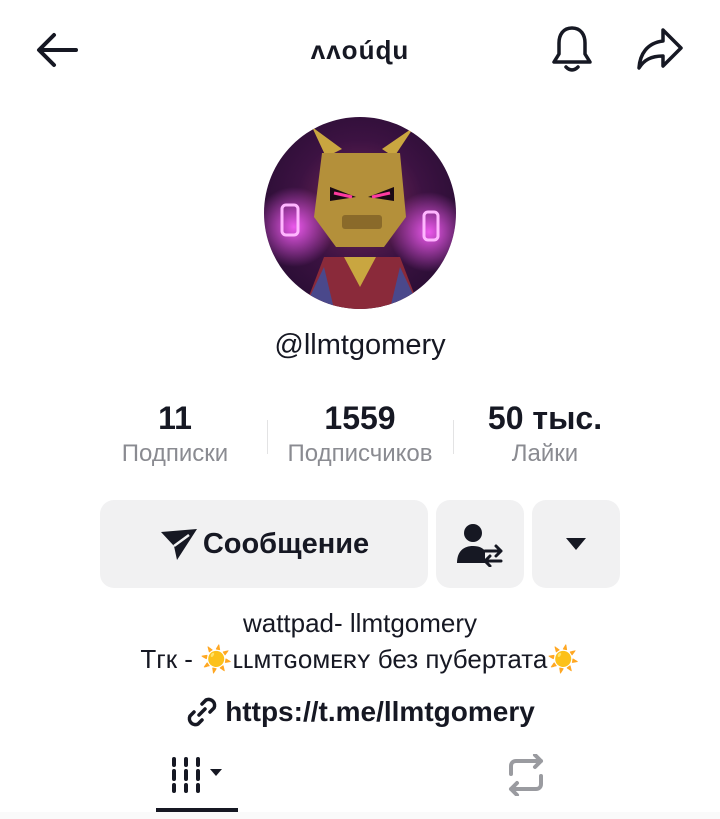 The width and height of the screenshot is (720, 819). Describe the element at coordinates (286, 543) in the screenshot. I see `message-button-label: Сообщение` at that location.